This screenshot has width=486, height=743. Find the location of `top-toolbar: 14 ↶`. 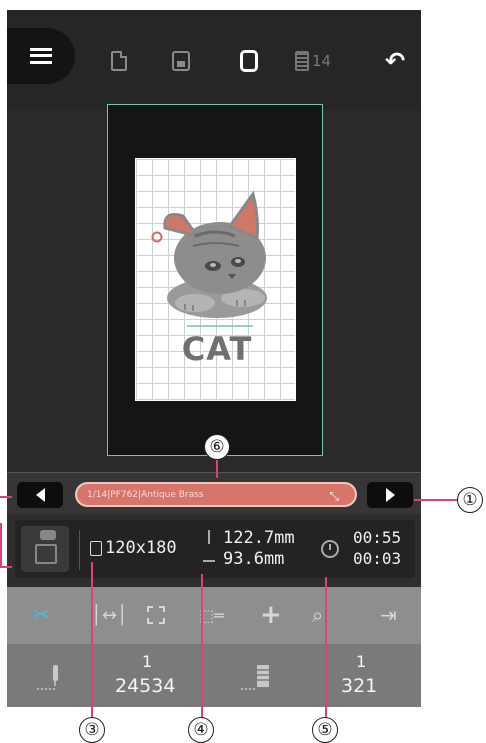

top-toolbar: 14 ↶ is located at coordinates (214, 60).